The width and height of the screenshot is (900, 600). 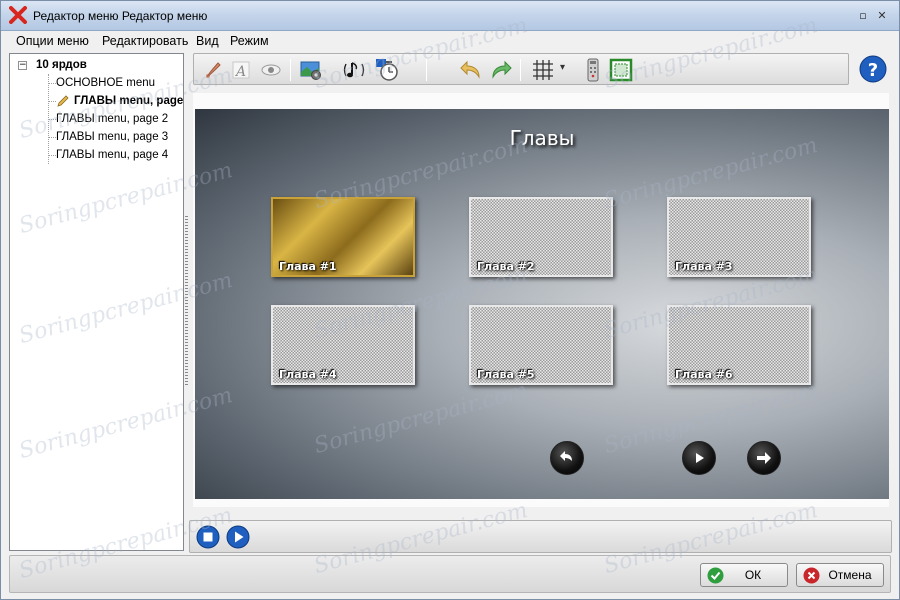 What do you see at coordinates (18, 15) in the screenshot?
I see `app-logo-icon` at bounding box center [18, 15].